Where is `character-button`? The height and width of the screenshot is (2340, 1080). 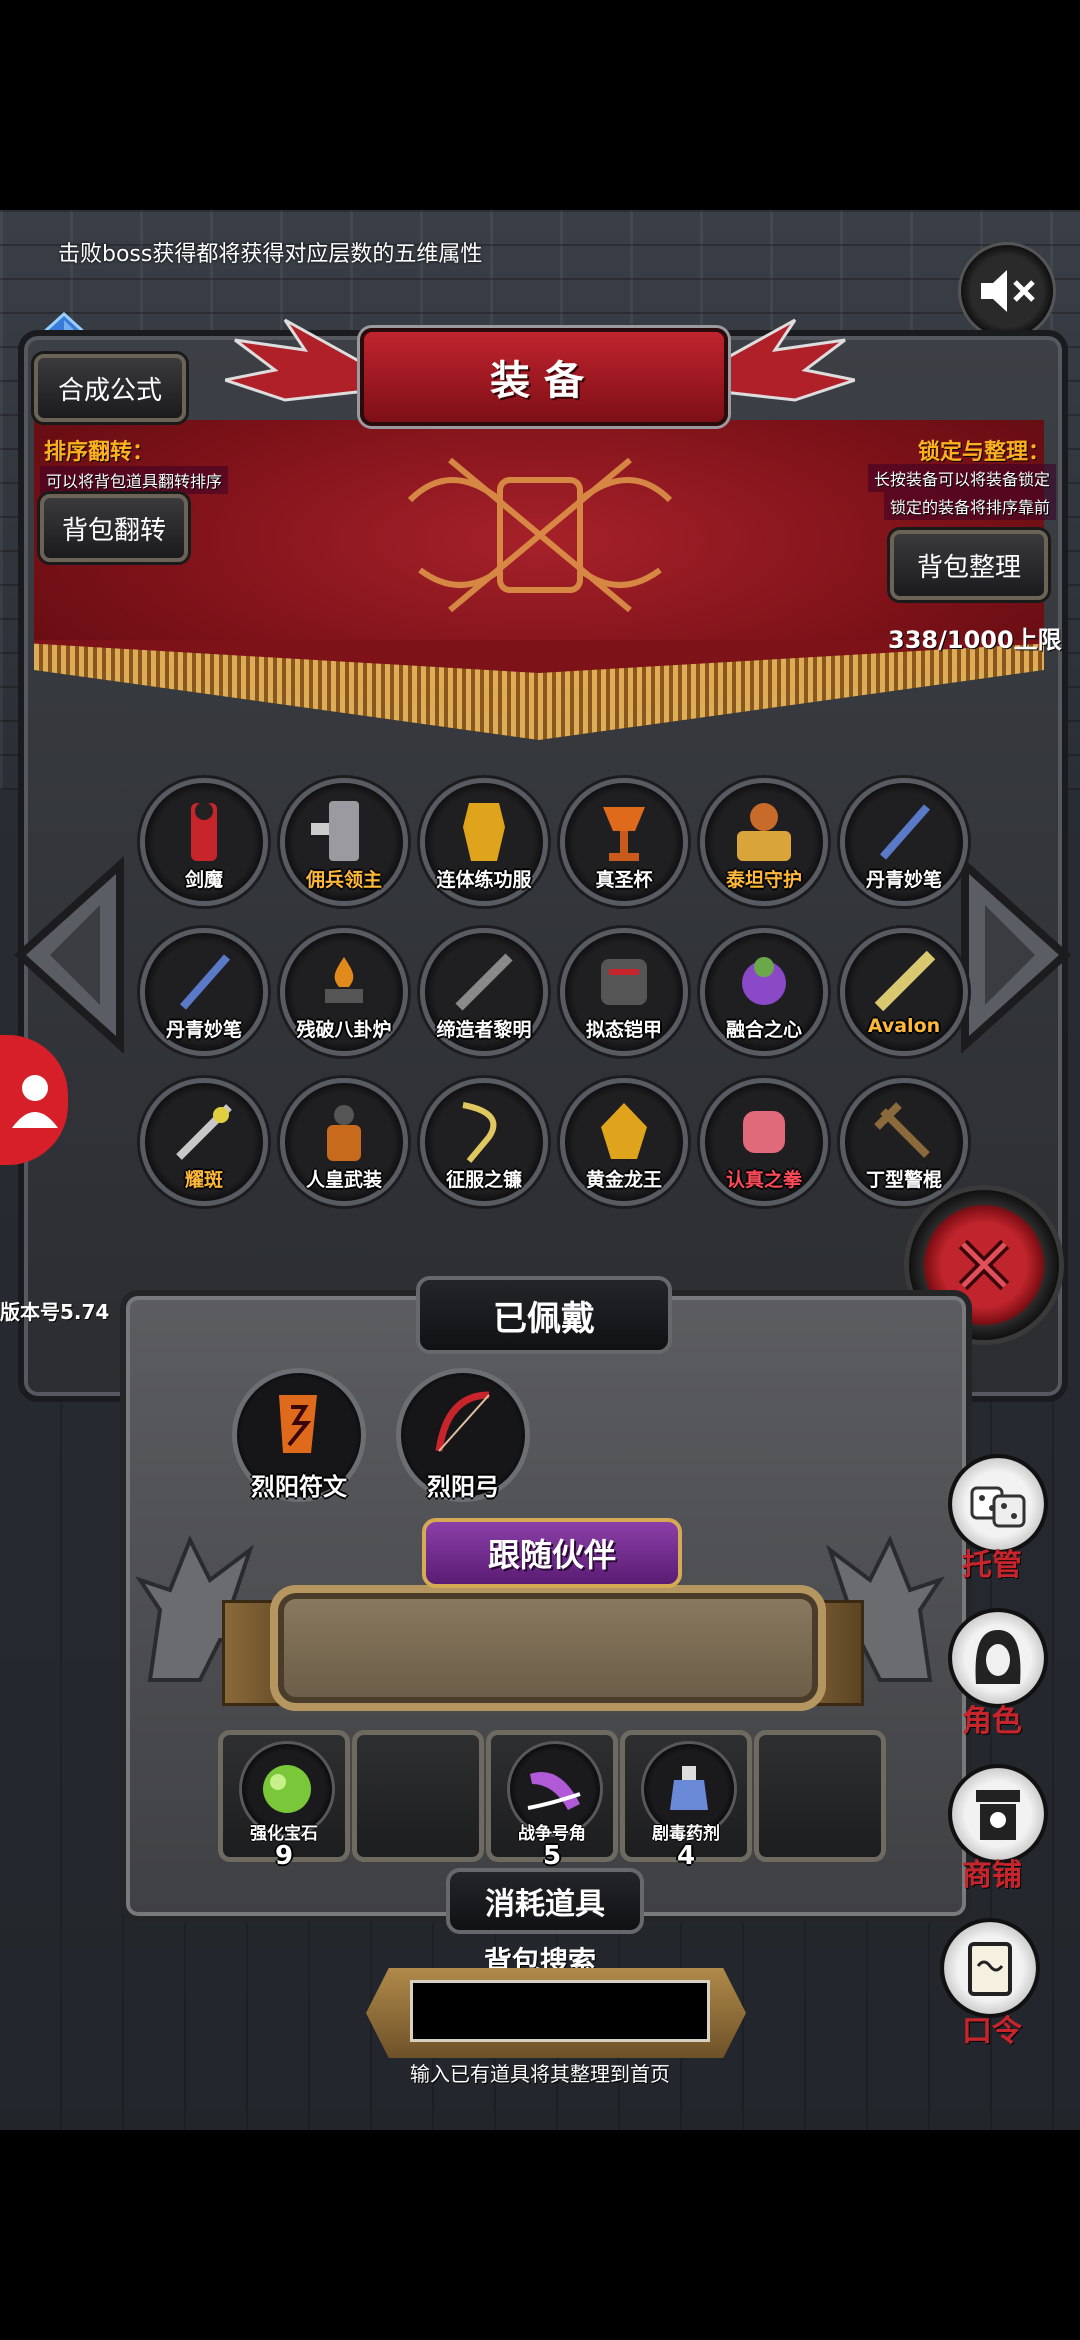 character-button is located at coordinates (998, 1658).